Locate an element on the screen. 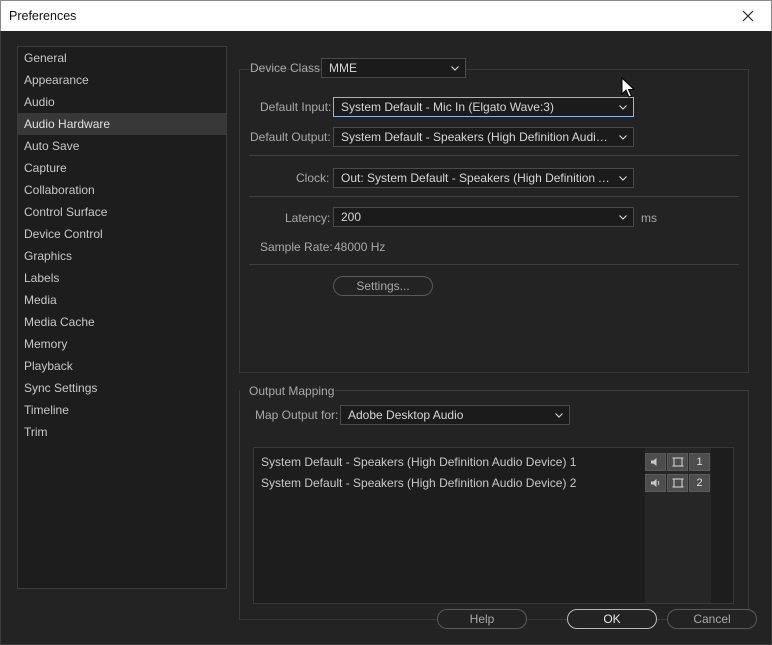 The image size is (772, 645). sidebar-item-memory: Memory is located at coordinates (122, 344).